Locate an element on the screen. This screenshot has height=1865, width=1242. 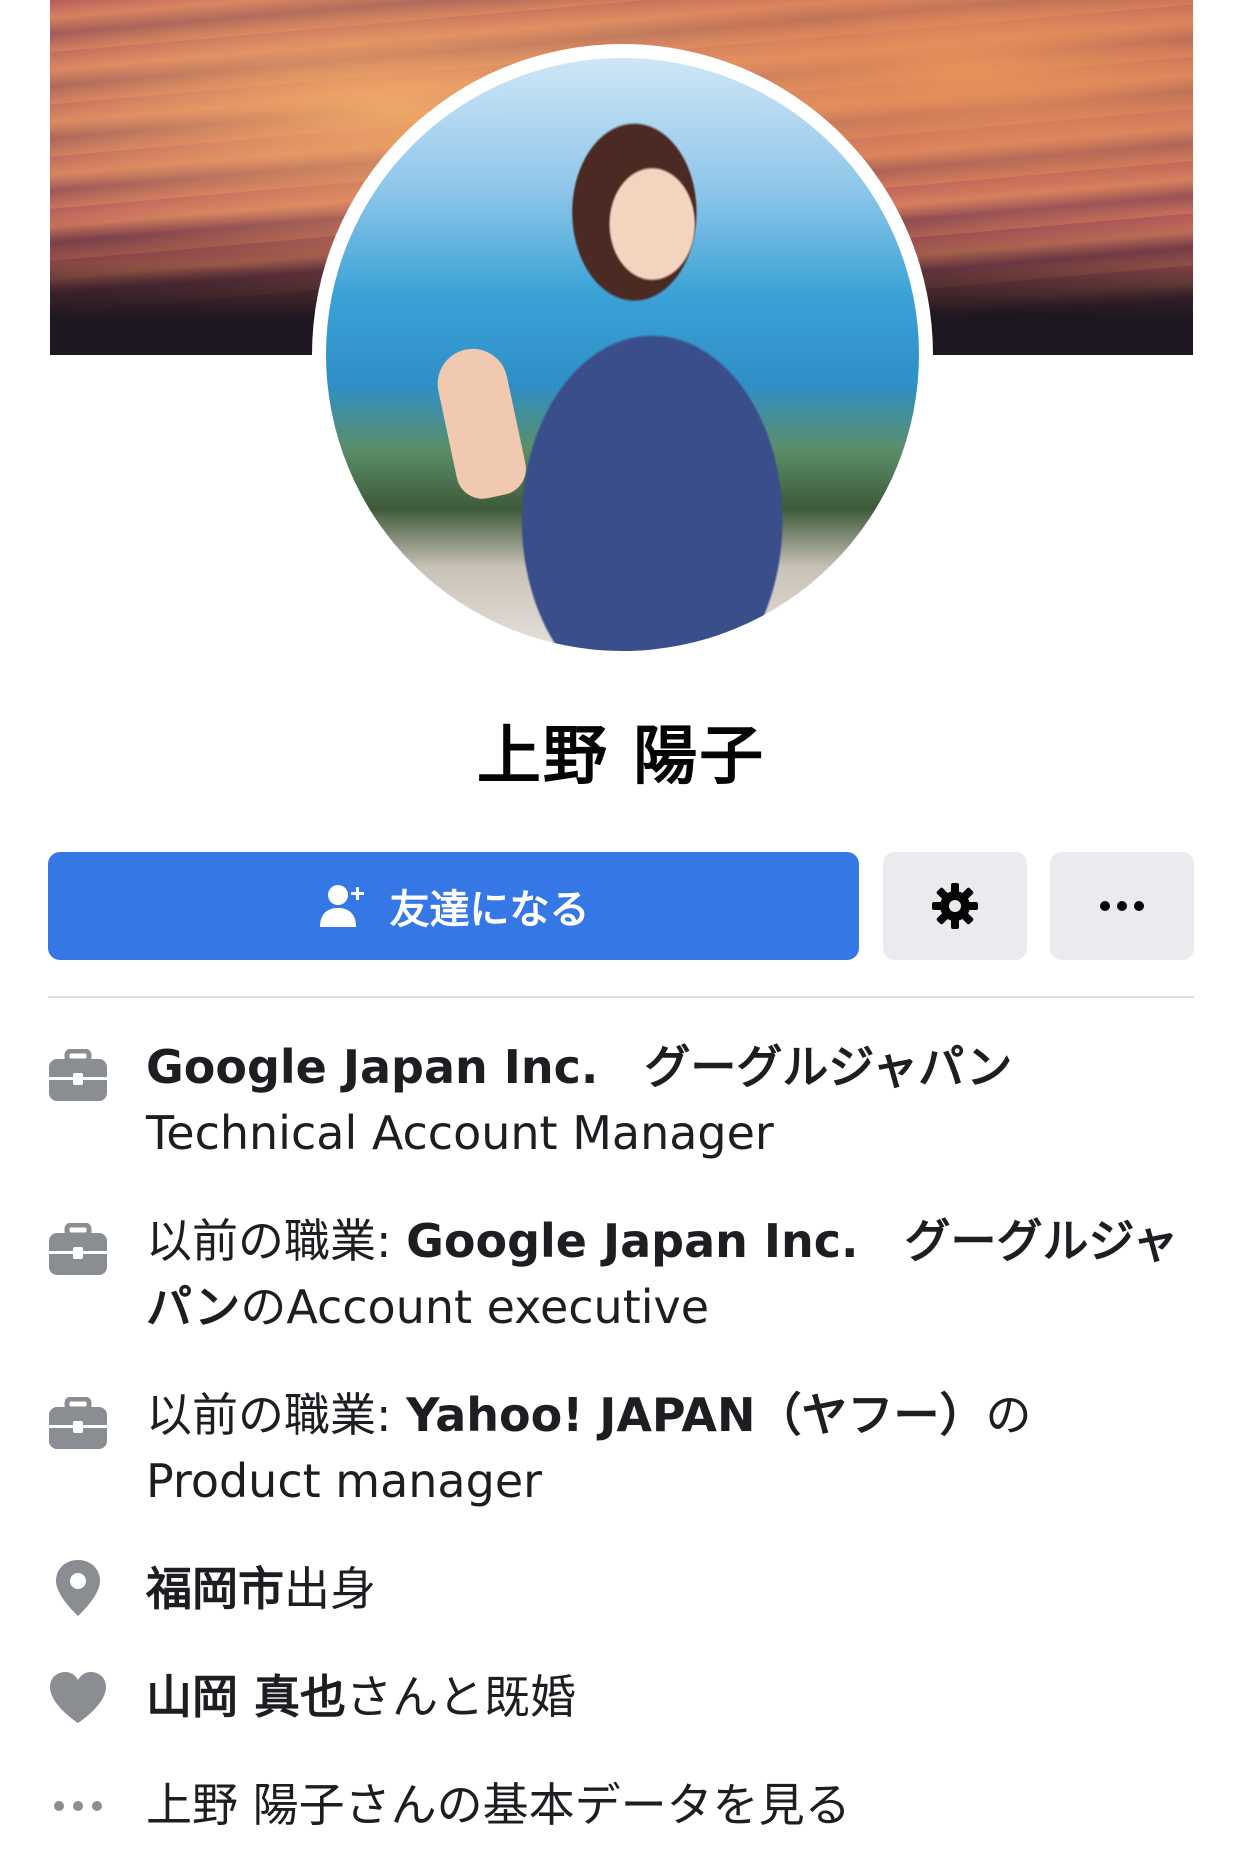
add-friend-button: 友達になる is located at coordinates (453, 906).